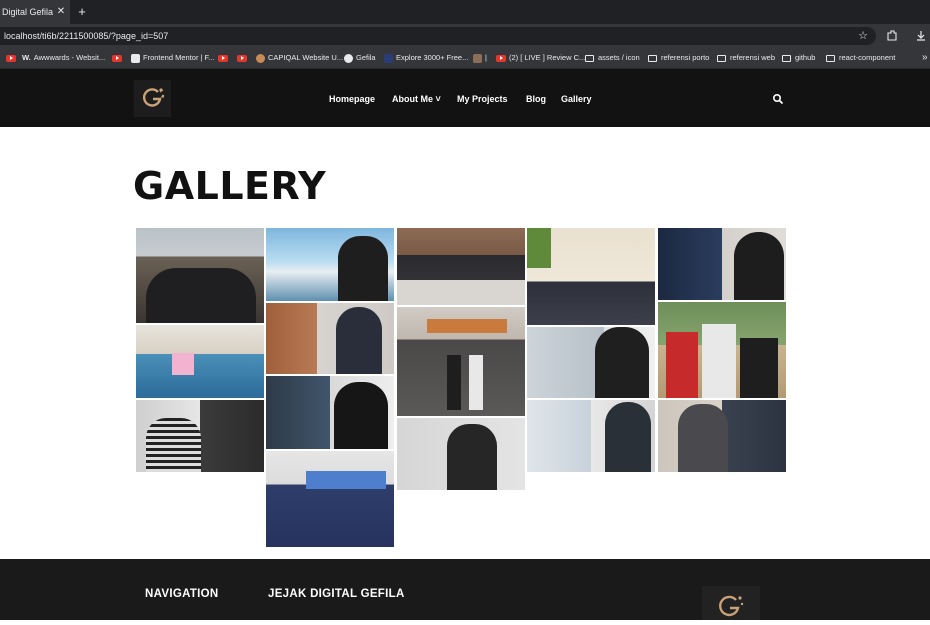 Image resolution: width=930 pixels, height=625 pixels. Describe the element at coordinates (921, 36) in the screenshot. I see `download-icon` at that location.